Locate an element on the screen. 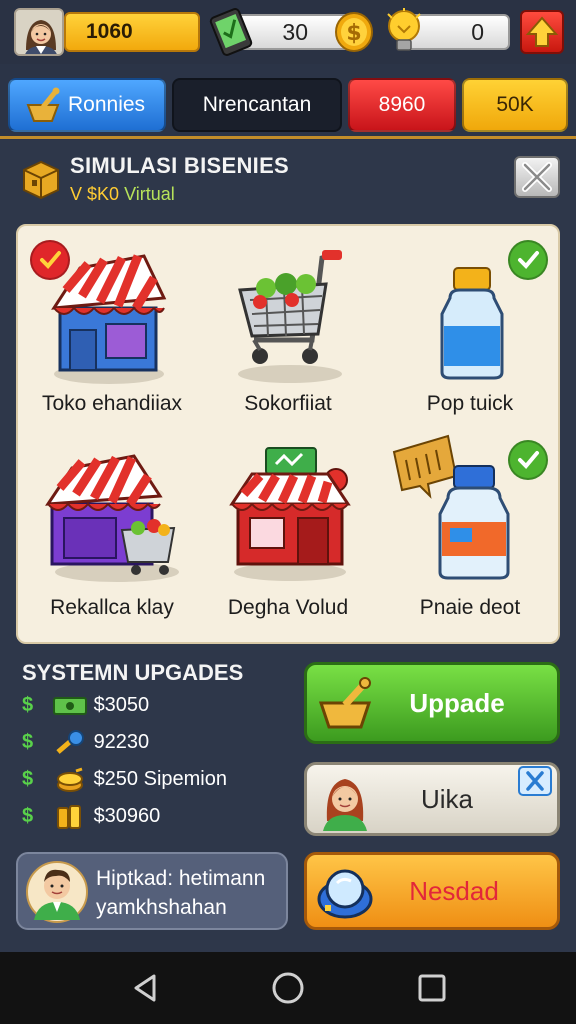  wrench-icon is located at coordinates (70, 741).